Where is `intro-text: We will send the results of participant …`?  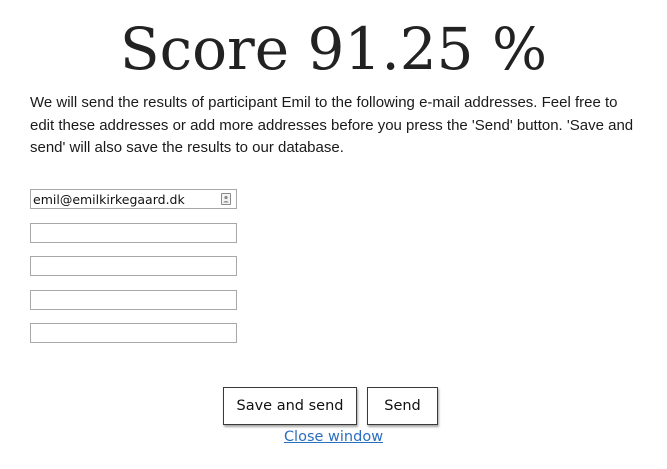
intro-text: We will send the results of participant … is located at coordinates (332, 125).